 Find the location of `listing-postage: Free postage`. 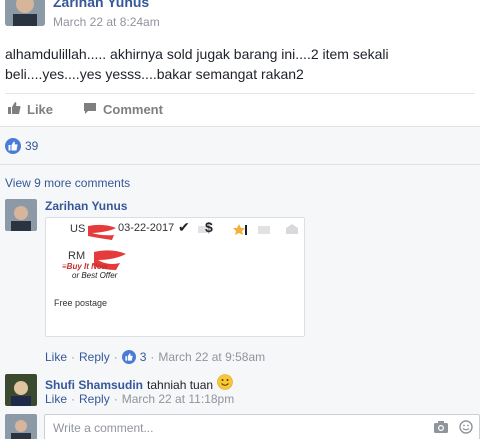

listing-postage: Free postage is located at coordinates (81, 303).